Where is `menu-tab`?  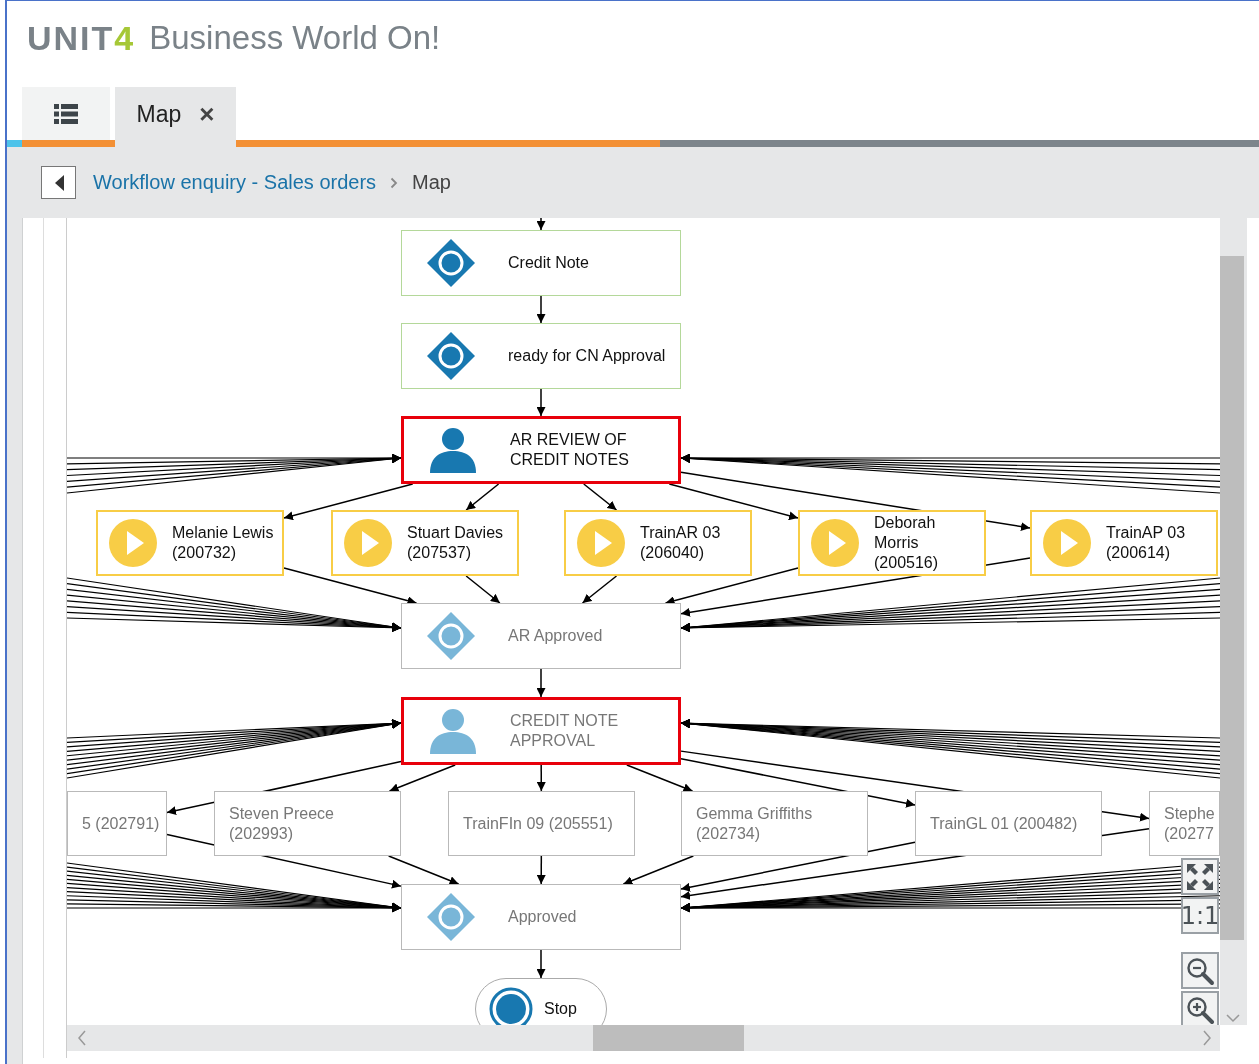 menu-tab is located at coordinates (66, 113).